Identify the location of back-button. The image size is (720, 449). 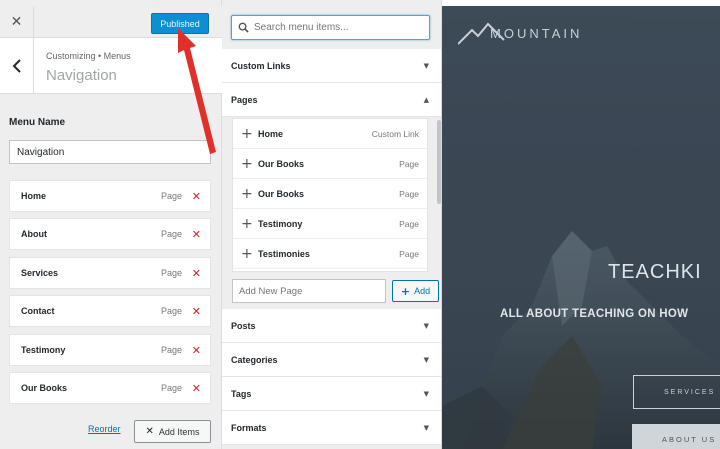
(17, 66).